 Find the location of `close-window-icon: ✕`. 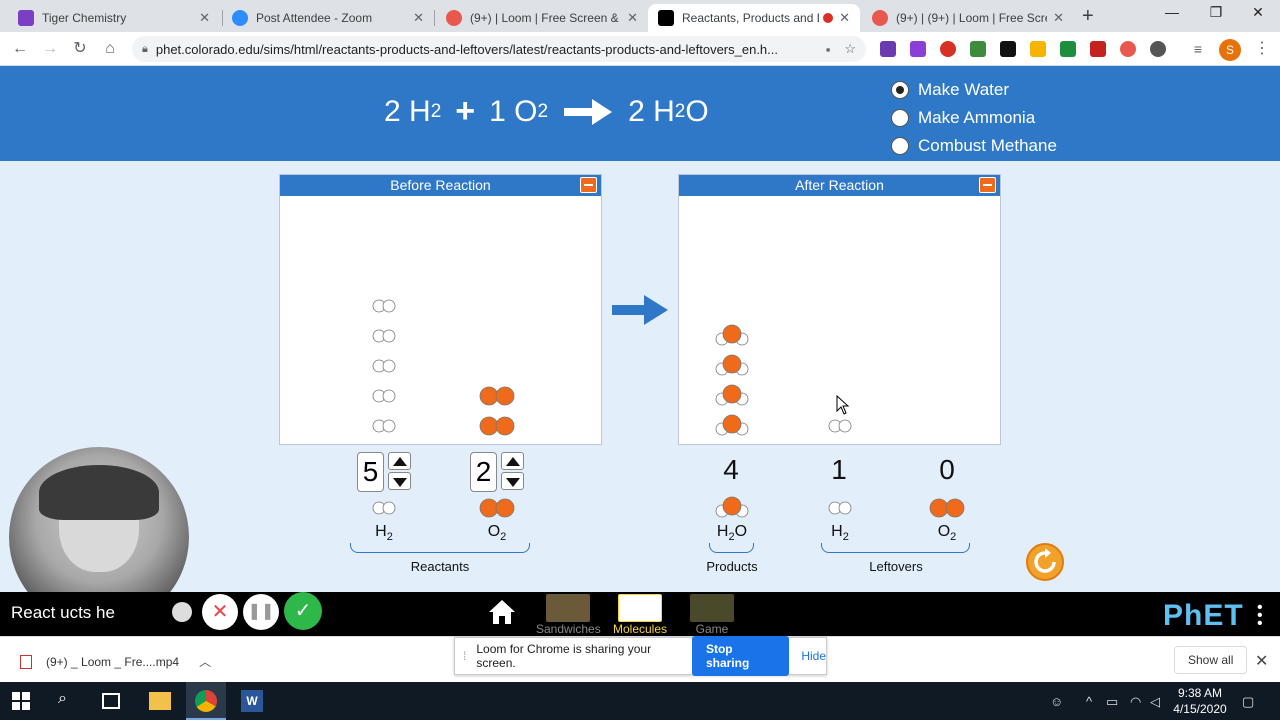

close-window-icon: ✕ is located at coordinates (1258, 12).